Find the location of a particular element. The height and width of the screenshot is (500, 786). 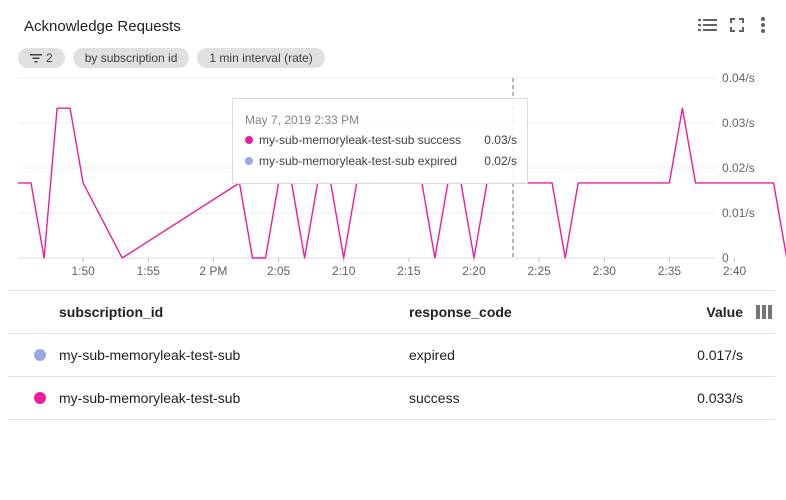

y-tick-label: 0 is located at coordinates (725, 258).